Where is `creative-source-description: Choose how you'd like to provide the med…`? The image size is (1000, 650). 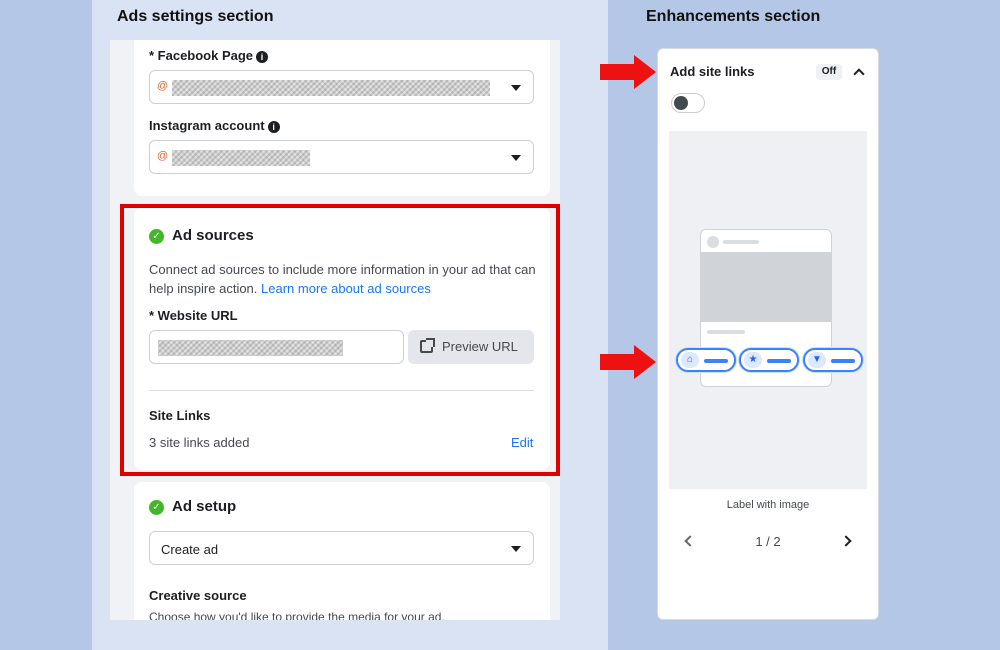
creative-source-description: Choose how you'd like to provide the med… is located at coordinates (297, 615).